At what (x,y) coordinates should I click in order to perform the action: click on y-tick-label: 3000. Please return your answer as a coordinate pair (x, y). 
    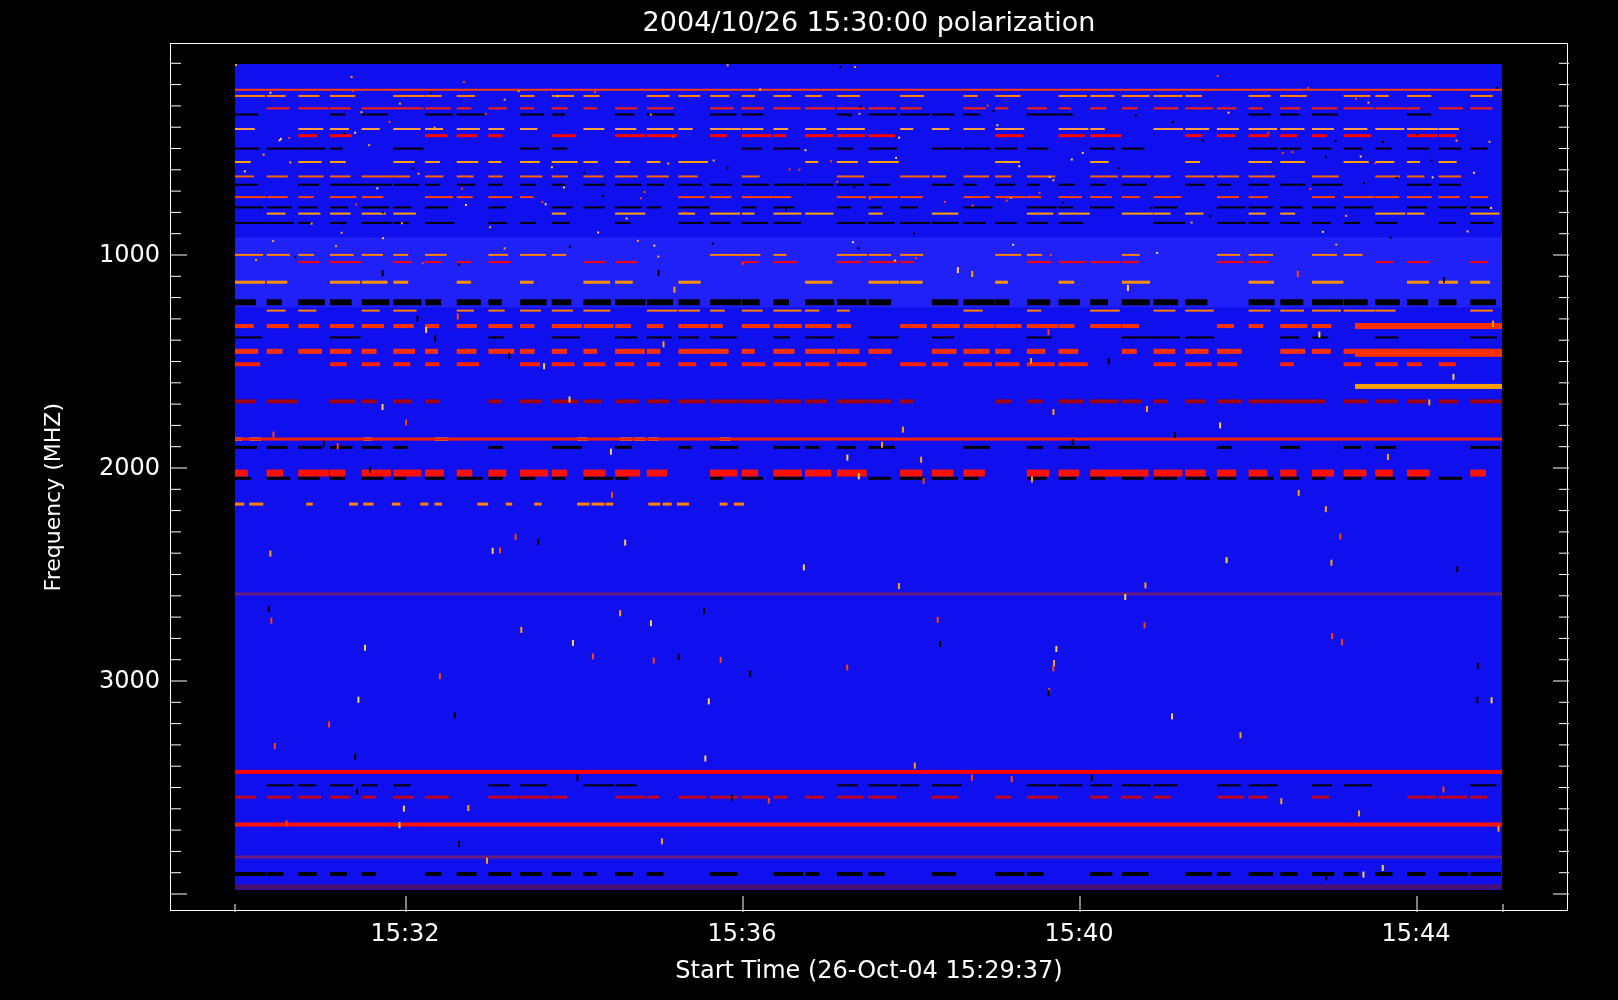
    Looking at the image, I should click on (129, 680).